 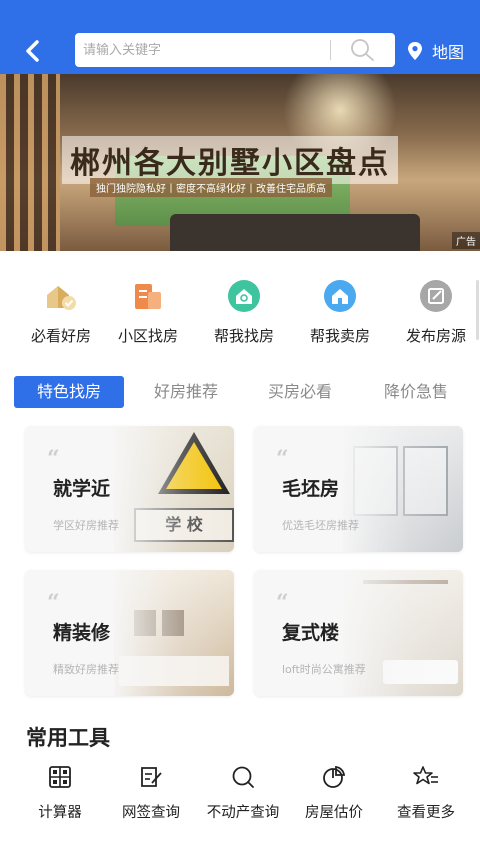 What do you see at coordinates (230, 160) in the screenshot?
I see `banner-title: 郴州各大别墅小区盘点` at bounding box center [230, 160].